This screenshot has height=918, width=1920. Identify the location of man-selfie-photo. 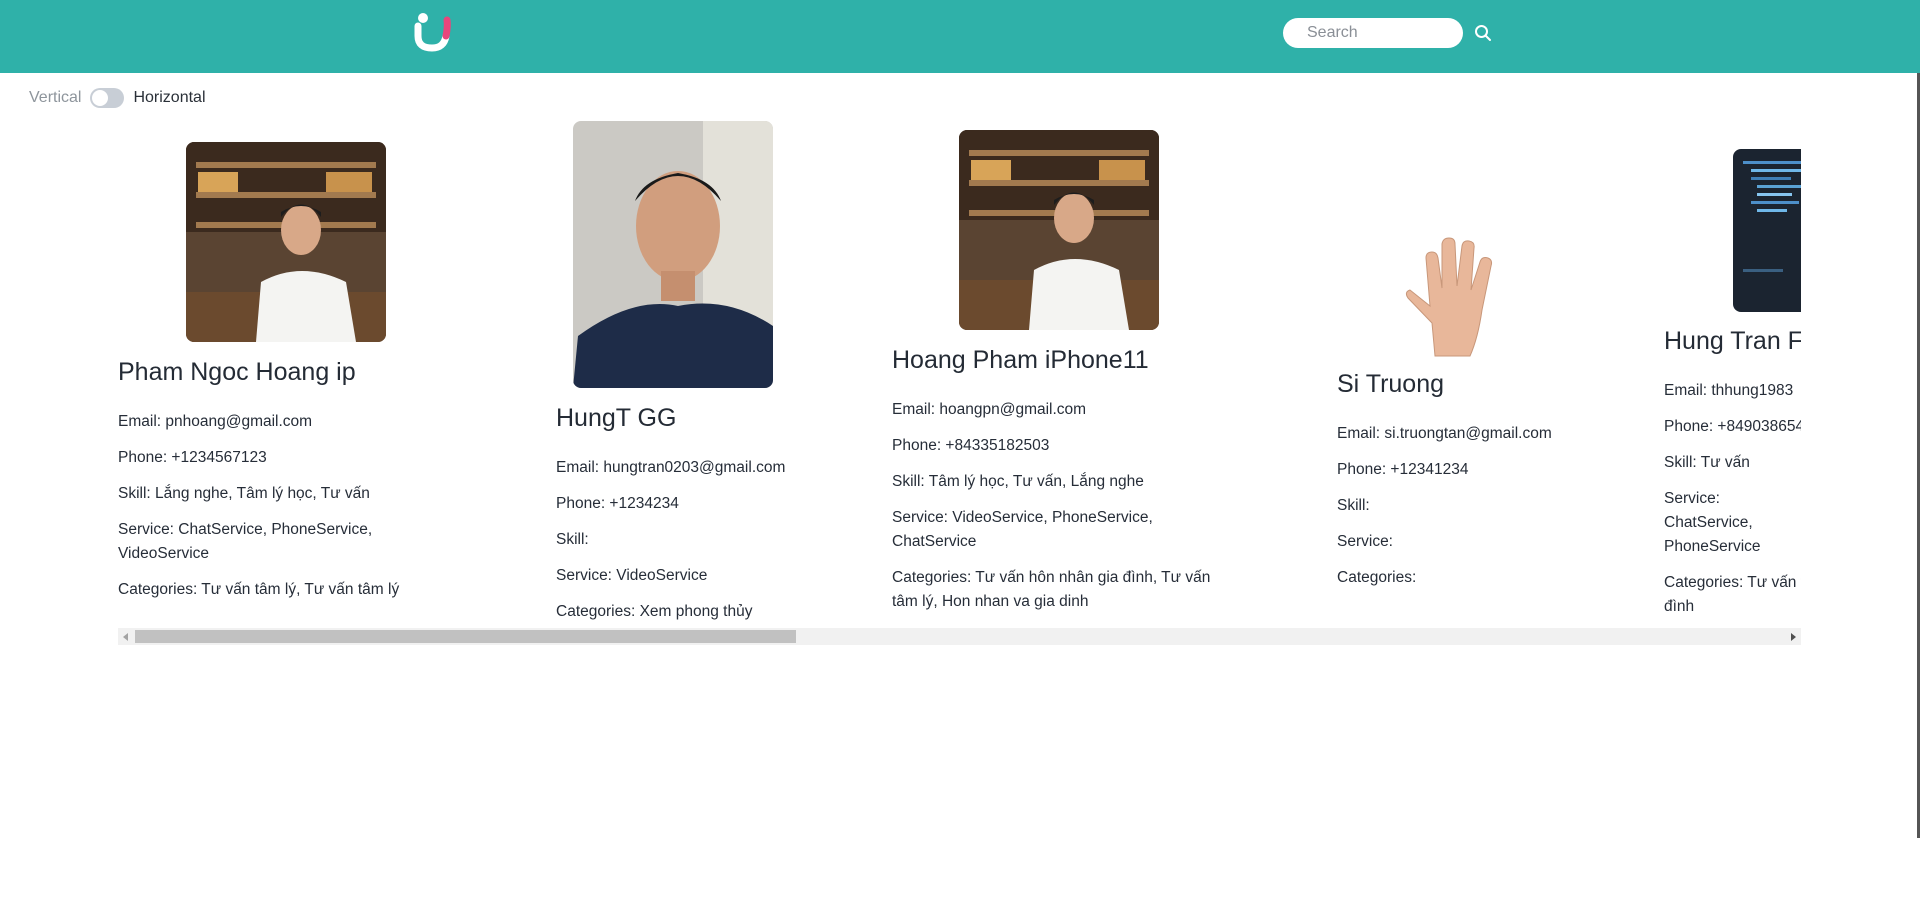
(673, 254).